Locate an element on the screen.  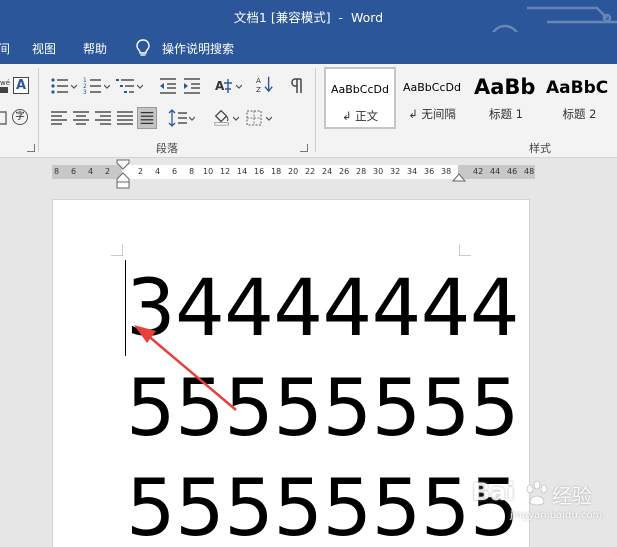
sort-button: AZ is located at coordinates (265, 84).